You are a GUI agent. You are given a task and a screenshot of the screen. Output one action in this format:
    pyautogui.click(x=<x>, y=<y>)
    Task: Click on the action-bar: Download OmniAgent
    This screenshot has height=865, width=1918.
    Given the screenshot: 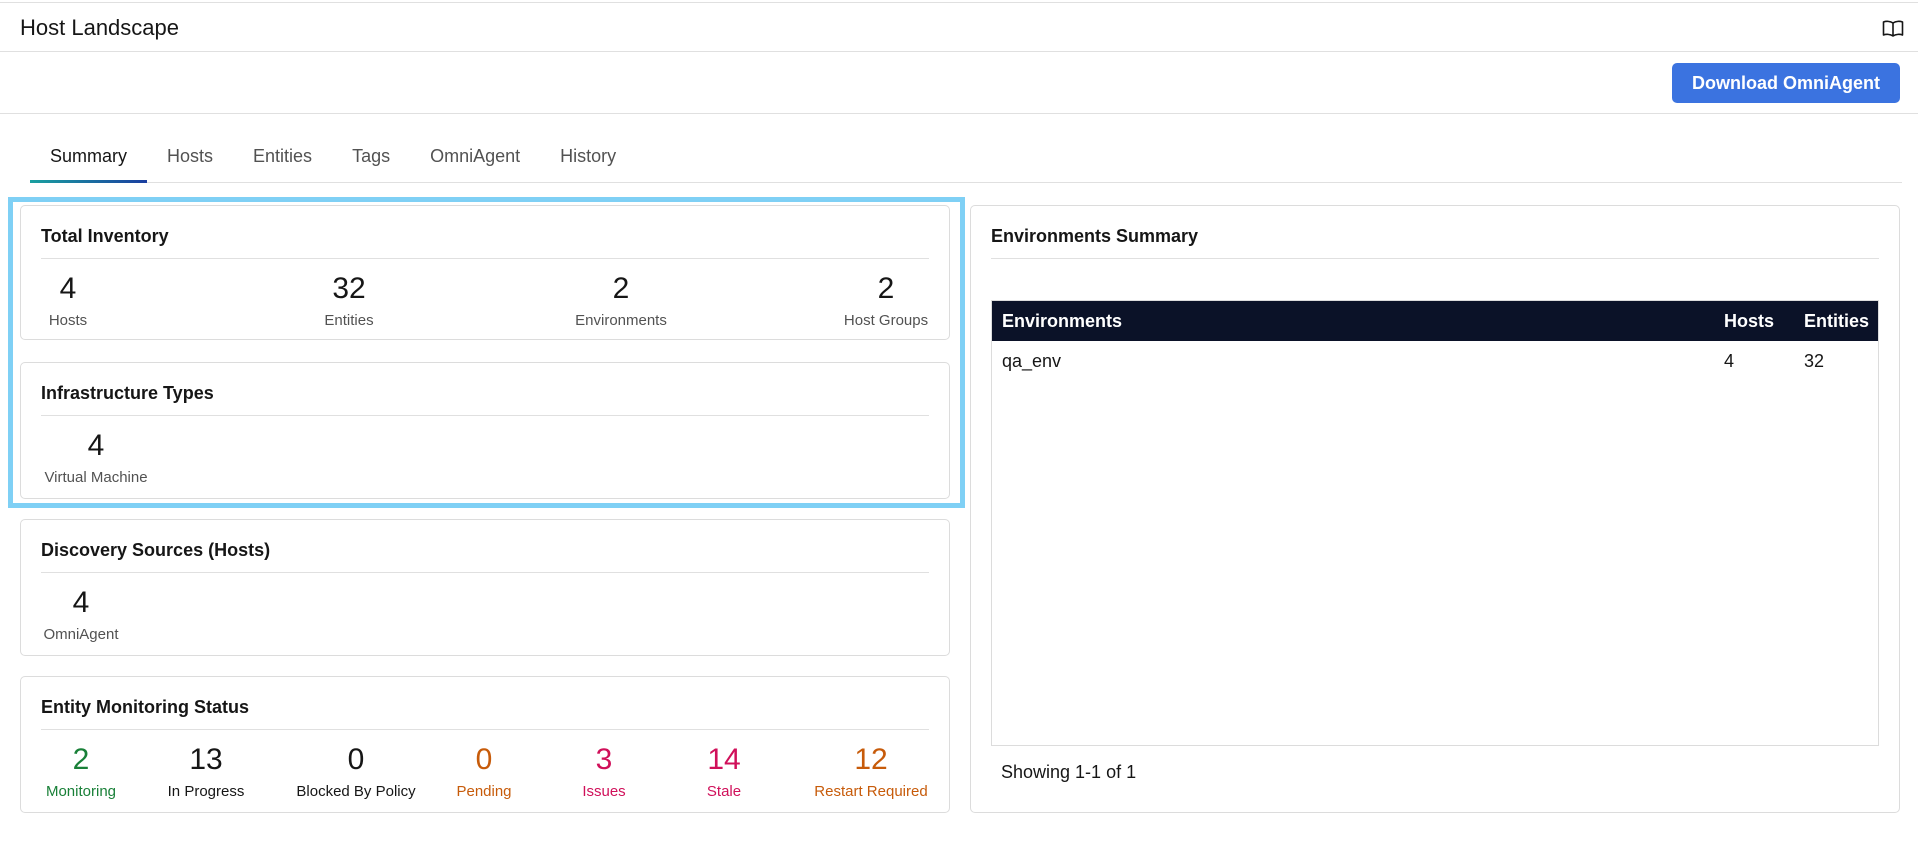 What is the action you would take?
    pyautogui.click(x=959, y=83)
    